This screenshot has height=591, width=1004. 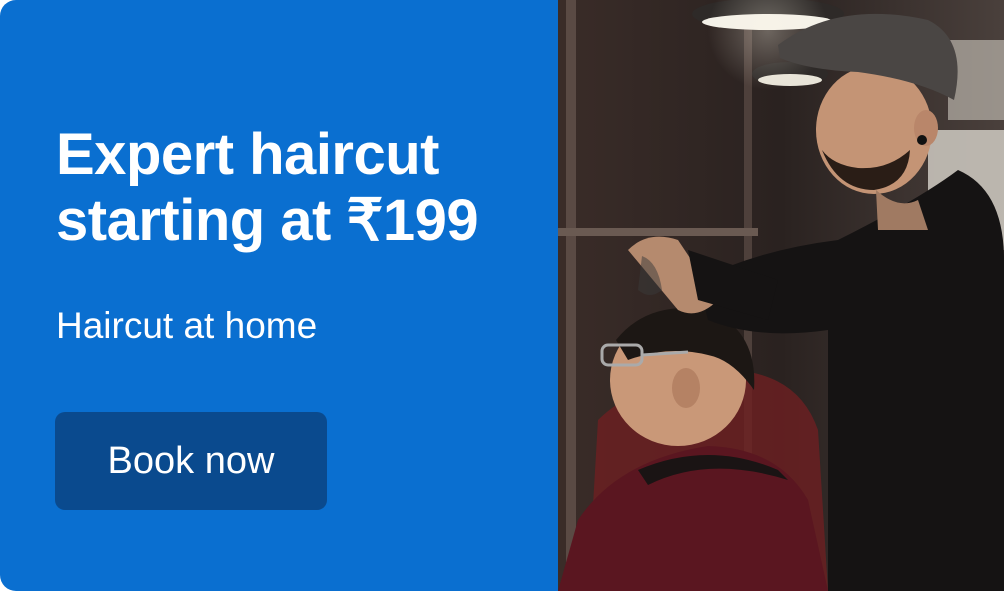 I want to click on promo-headline: Expert haircut starting at ₹199, so click(x=301, y=188).